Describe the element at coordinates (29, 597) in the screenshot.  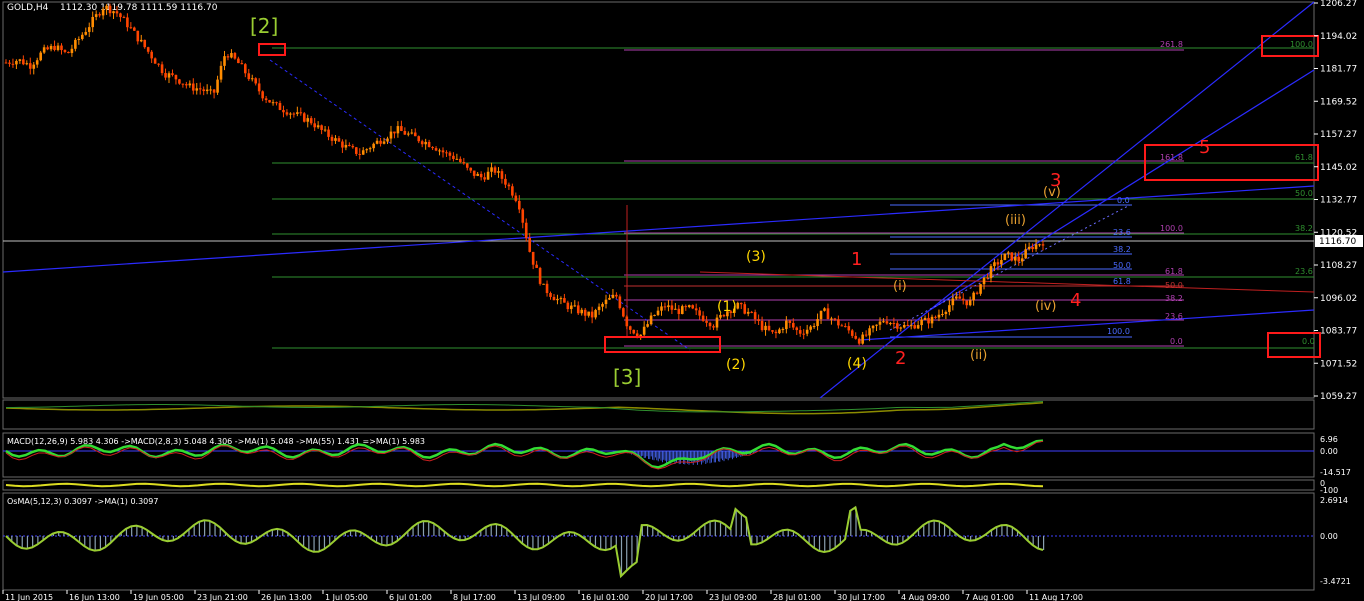
I see `time-tick-label: 11 Jun 2015` at that location.